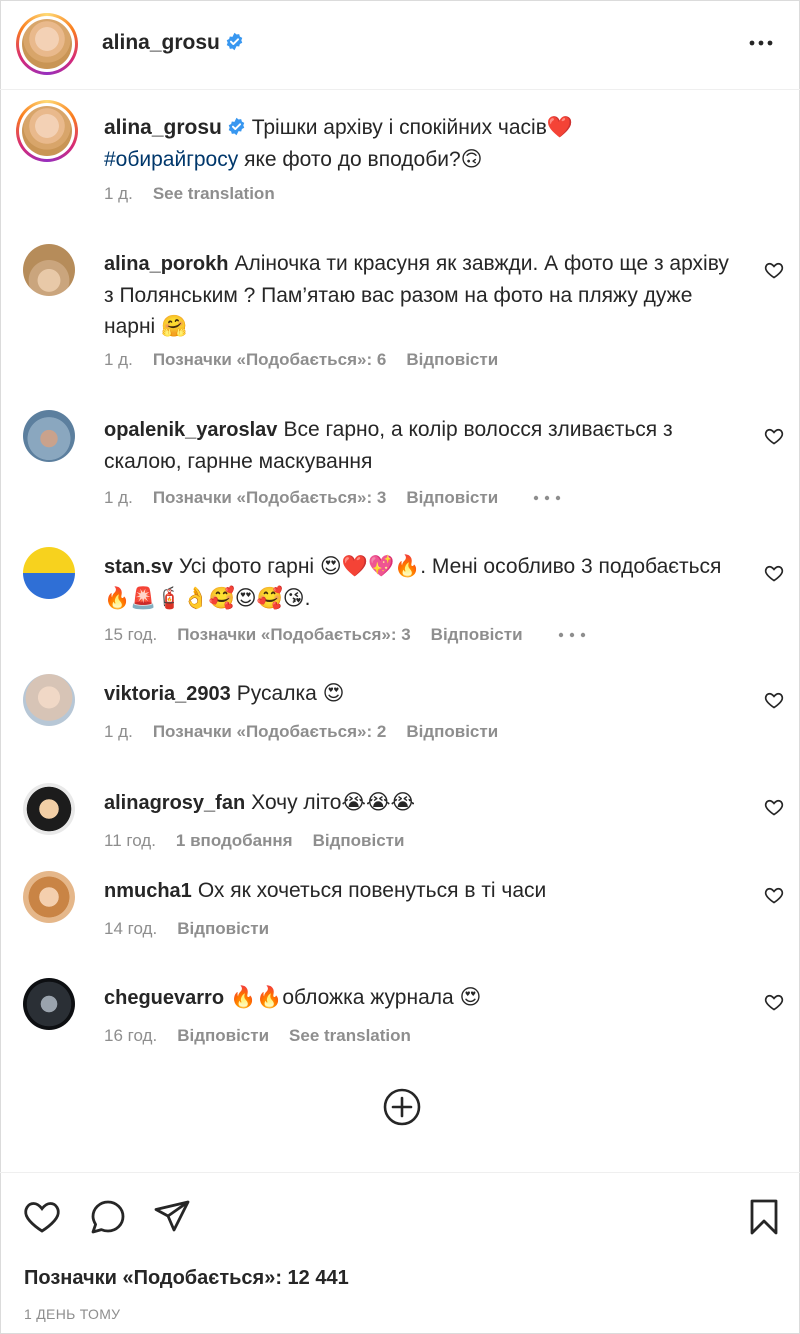 This screenshot has width=800, height=1334. Describe the element at coordinates (186, 1278) in the screenshot. I see `likes-count: Позначки «Подобається»: 12 441` at that location.